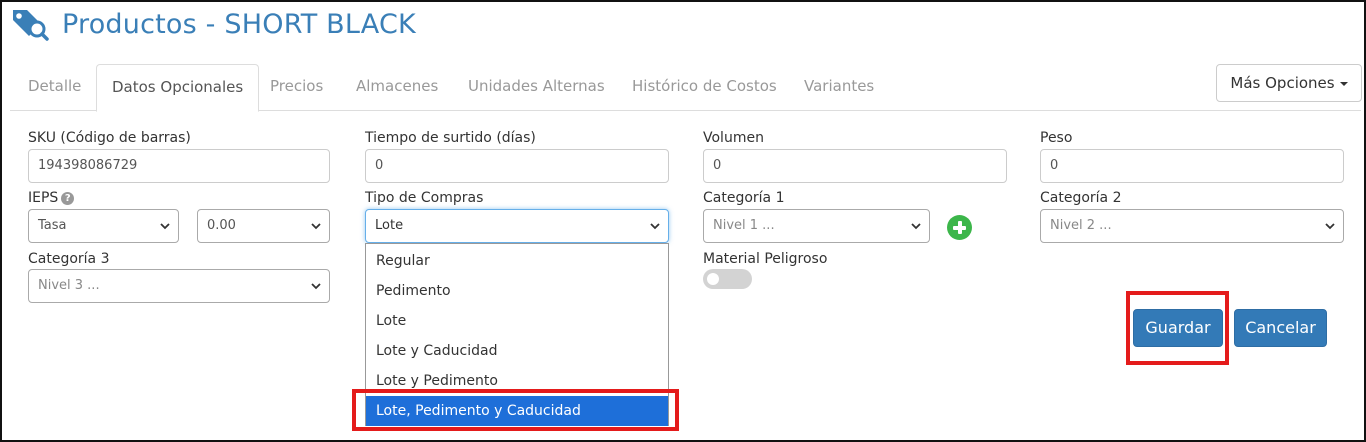  Describe the element at coordinates (389, 225) in the screenshot. I see `tipo-compras-value: Lote` at that location.